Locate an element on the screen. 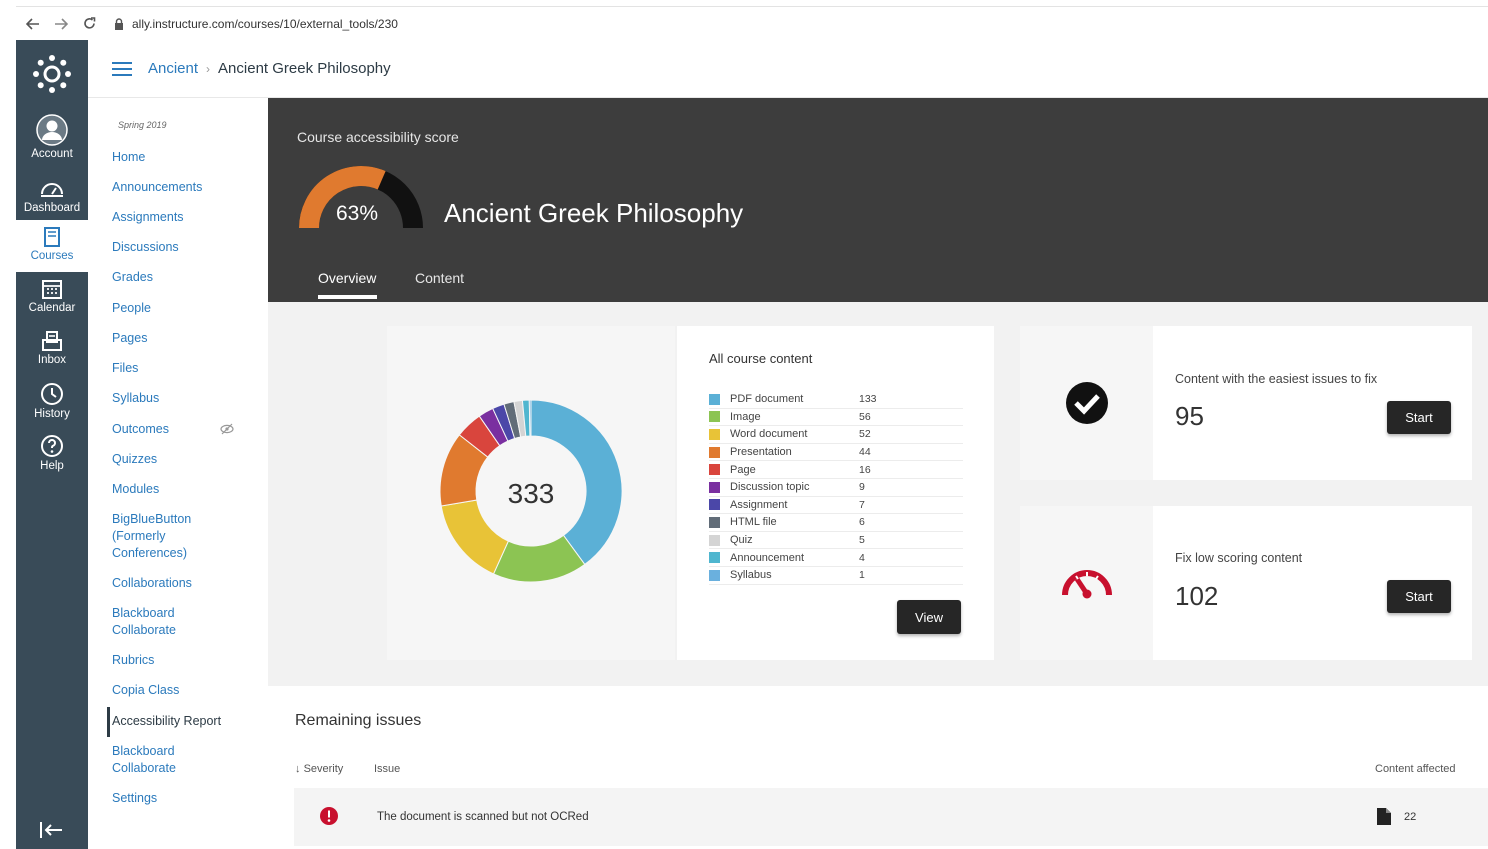 The height and width of the screenshot is (849, 1488). tab-overview: Overview is located at coordinates (347, 278).